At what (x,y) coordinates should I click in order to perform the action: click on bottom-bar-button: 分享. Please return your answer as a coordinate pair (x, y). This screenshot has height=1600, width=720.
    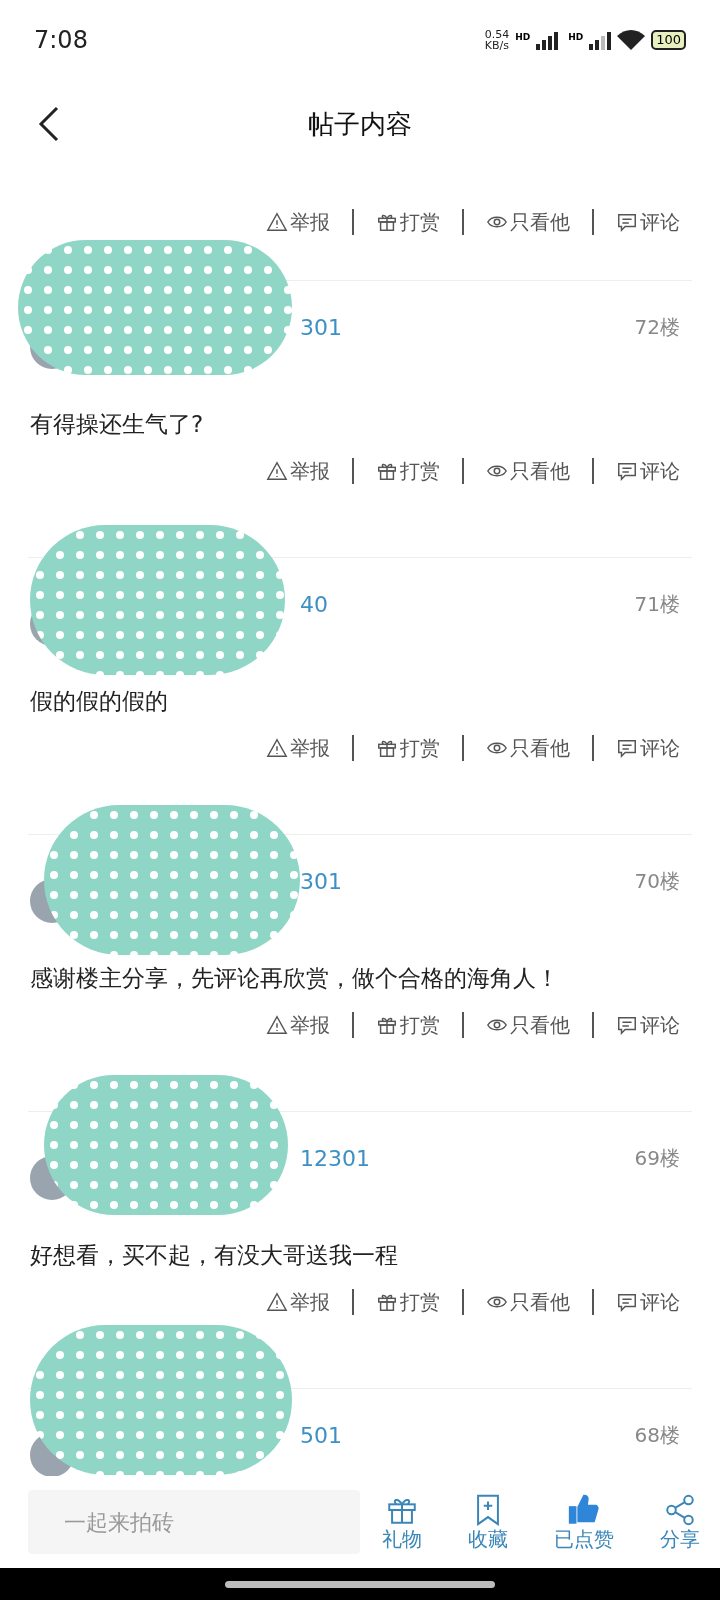
    Looking at the image, I should click on (680, 1522).